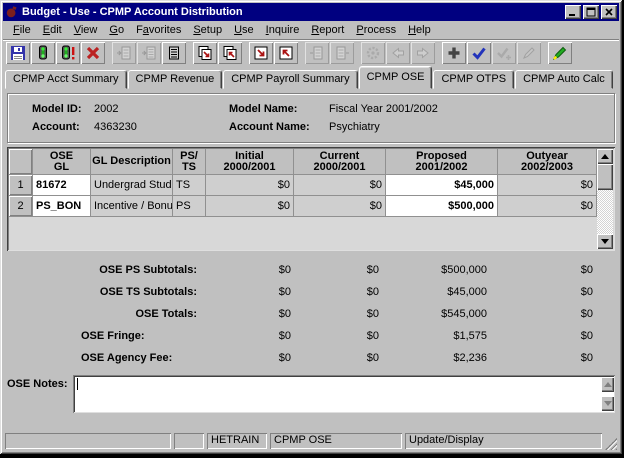  What do you see at coordinates (283, 30) in the screenshot?
I see `menu-item: Inquire` at bounding box center [283, 30].